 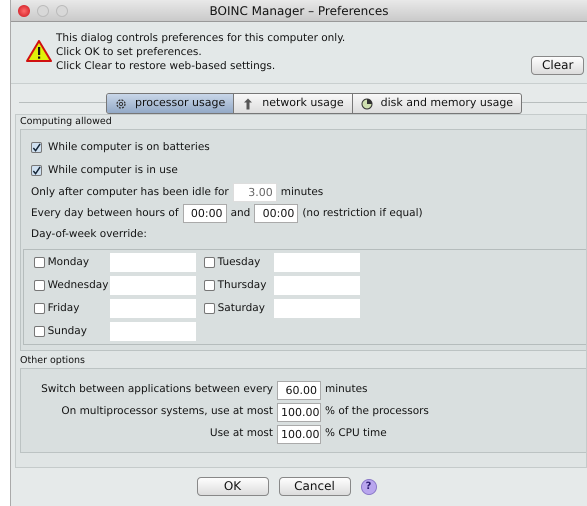 What do you see at coordinates (157, 390) in the screenshot?
I see `field-label: Switch between applications between every` at bounding box center [157, 390].